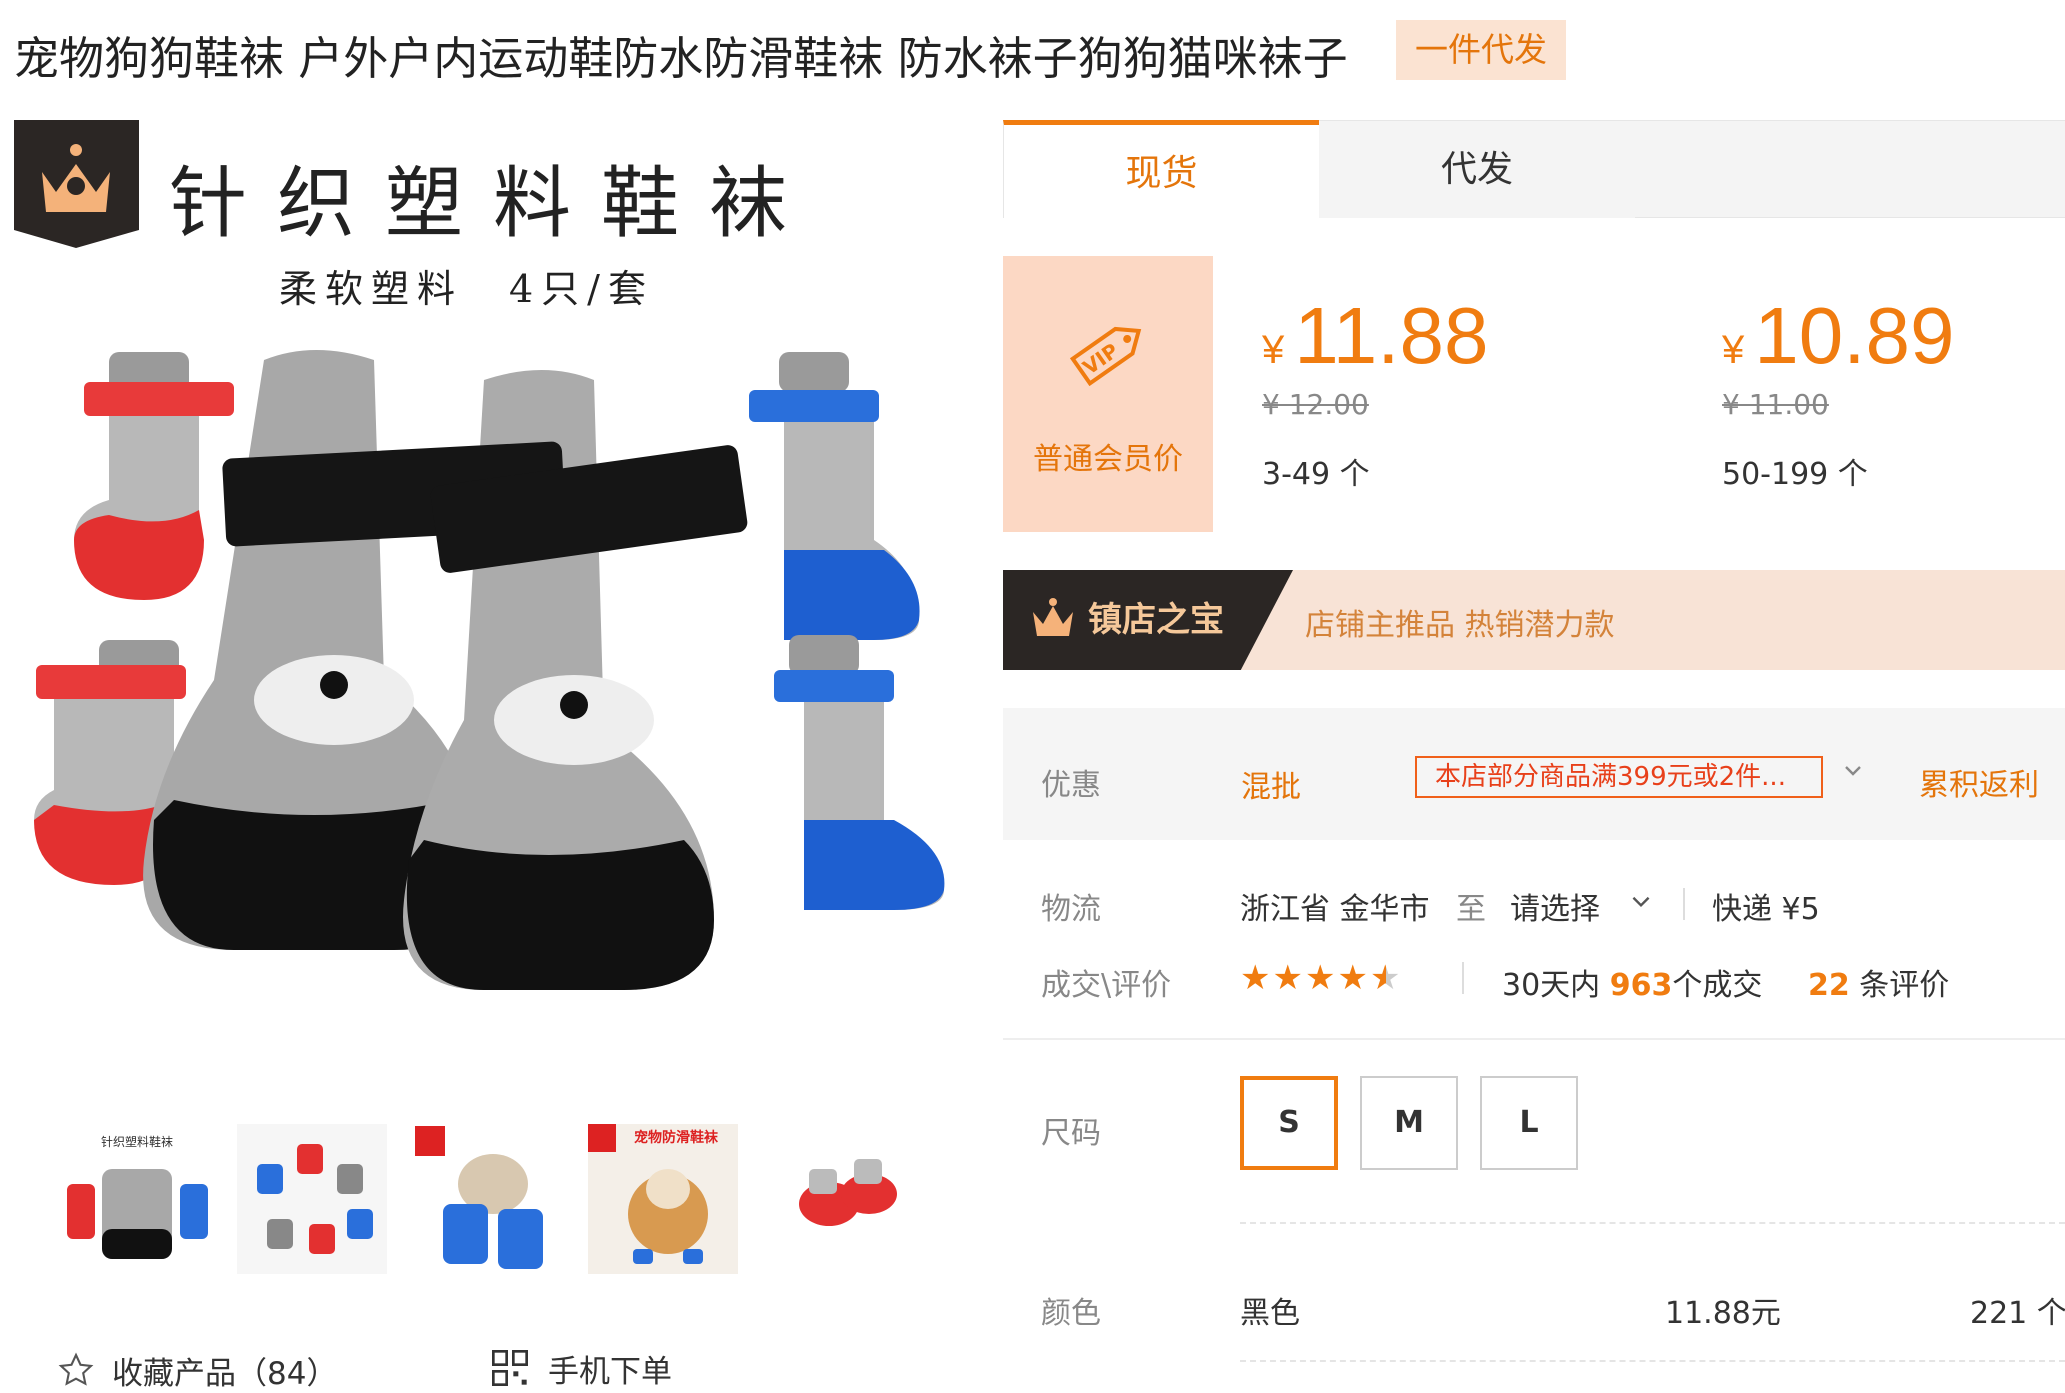 This screenshot has width=2065, height=1393. Describe the element at coordinates (1386, 978) in the screenshot. I see `half-star-icon: ★` at that location.